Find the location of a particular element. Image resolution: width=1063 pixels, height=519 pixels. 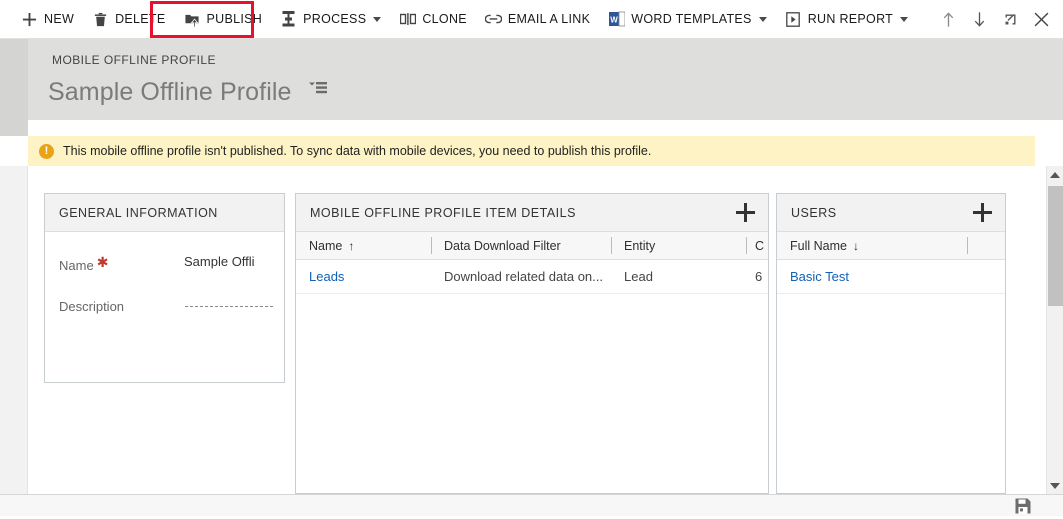

cell-name: Leads is located at coordinates (363, 276).